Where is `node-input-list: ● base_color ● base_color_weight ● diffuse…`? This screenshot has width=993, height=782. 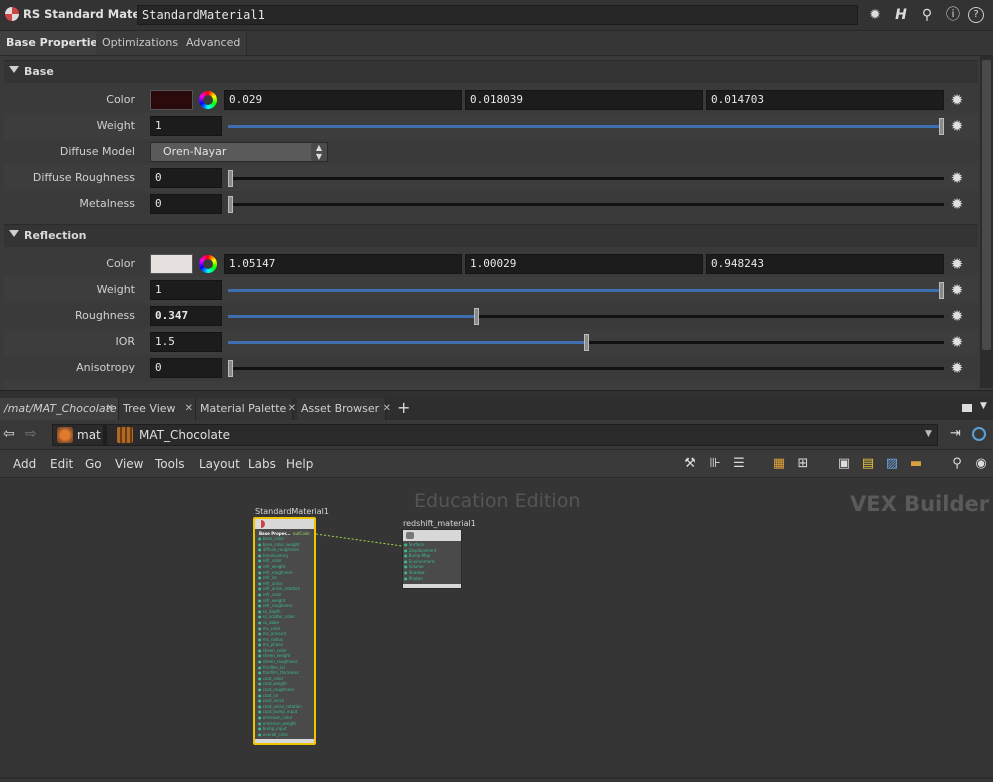
node-input-list: ● base_color ● base_color_weight ● diffuse… is located at coordinates (280, 636).